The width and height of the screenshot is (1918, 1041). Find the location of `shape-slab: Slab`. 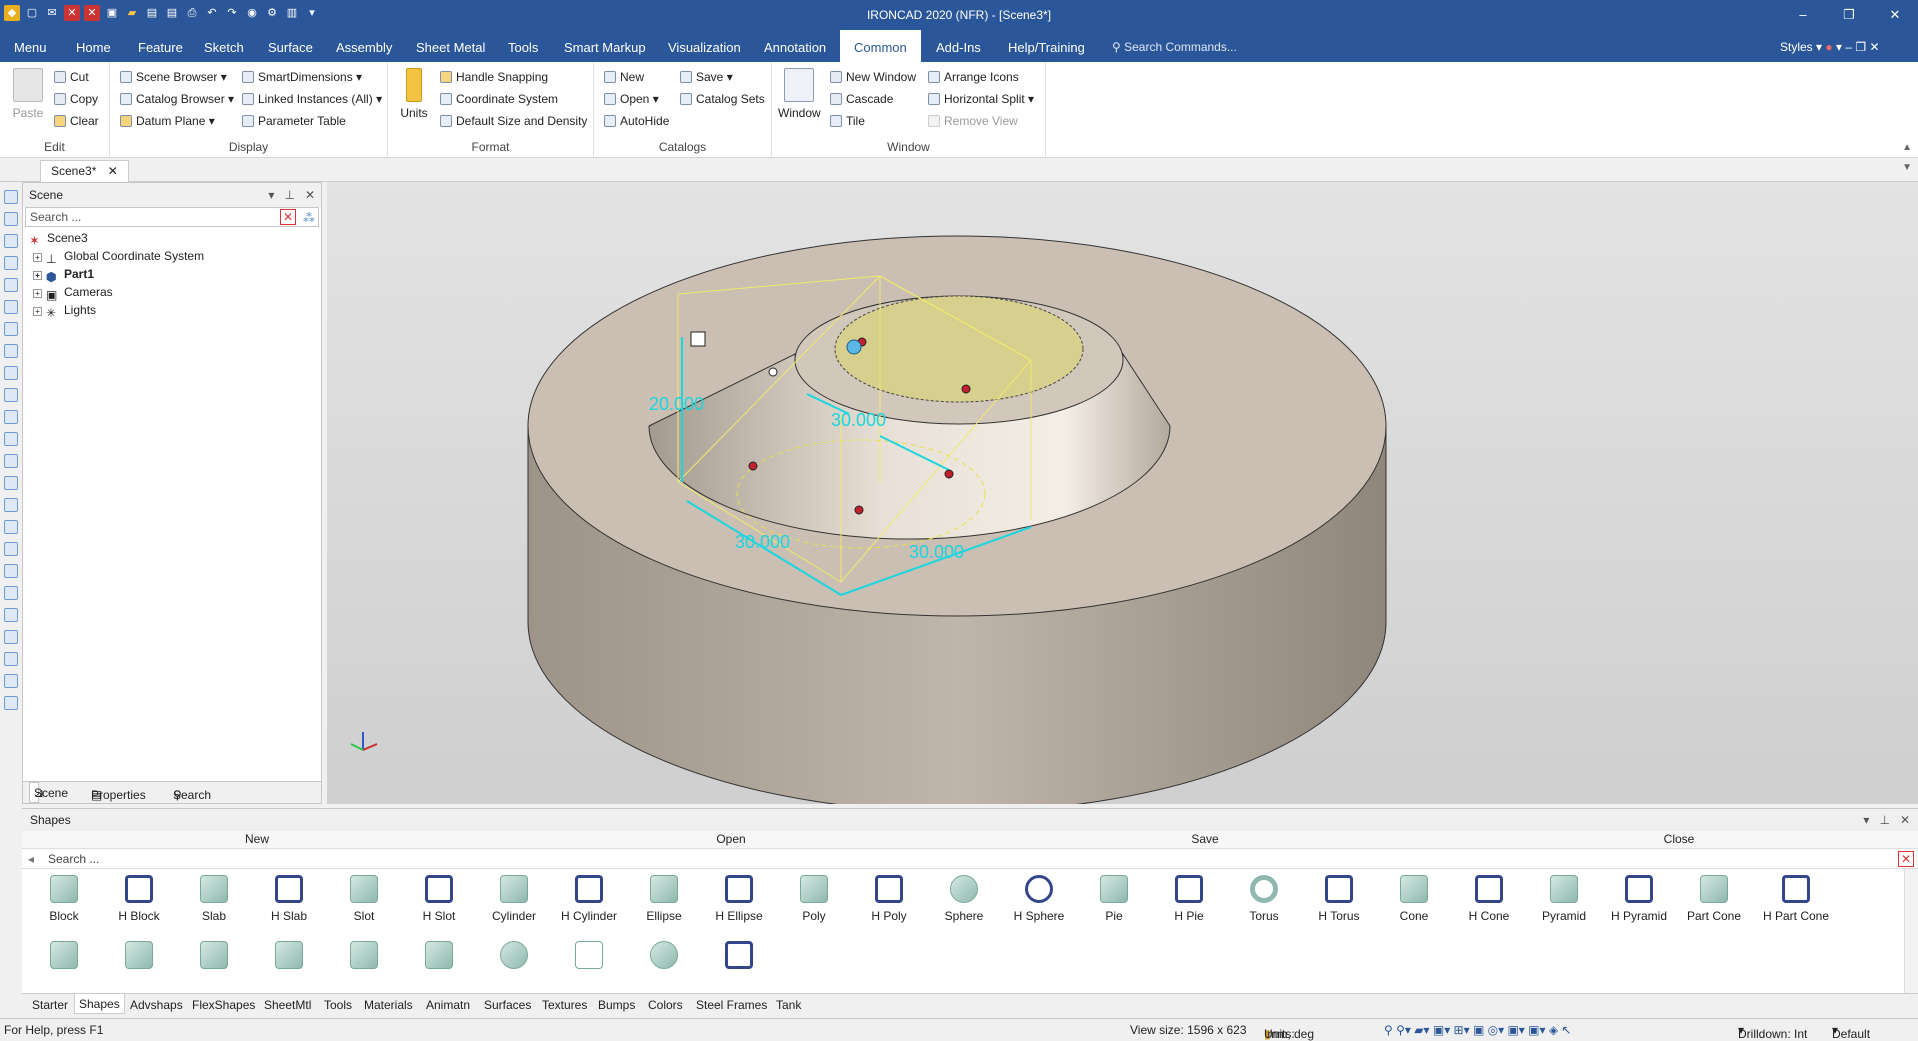

shape-slab: Slab is located at coordinates (214, 899).